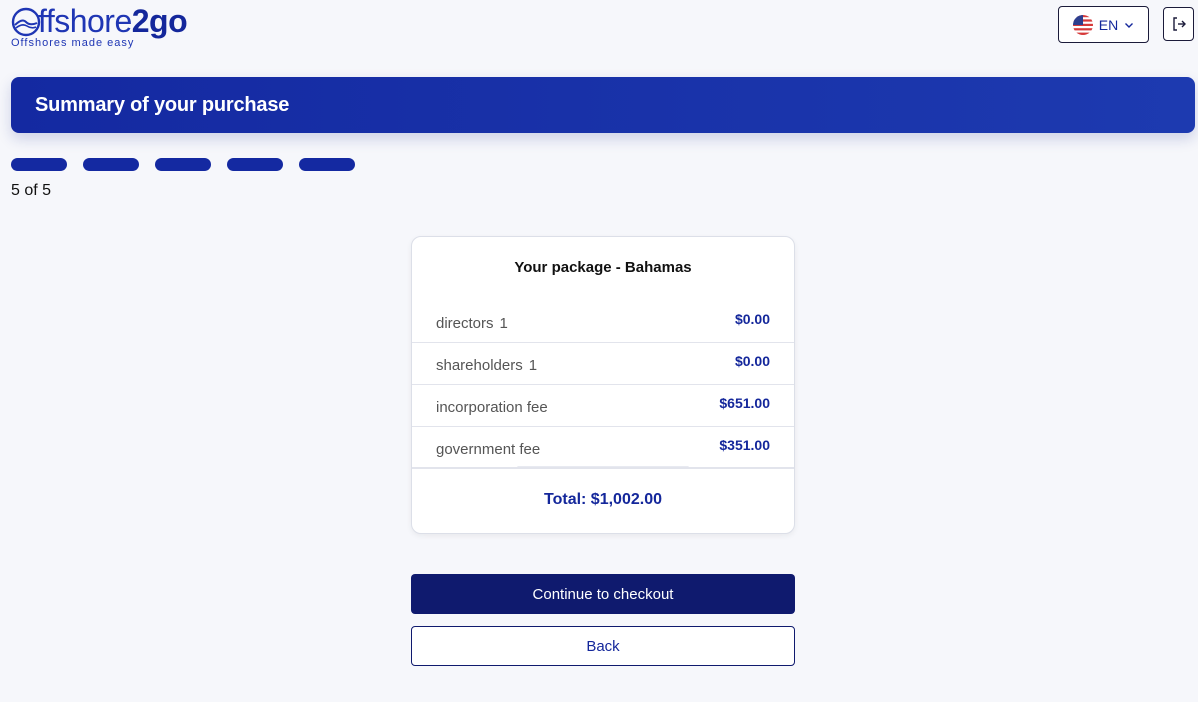  What do you see at coordinates (479, 365) in the screenshot?
I see `line-item-name: shareholders` at bounding box center [479, 365].